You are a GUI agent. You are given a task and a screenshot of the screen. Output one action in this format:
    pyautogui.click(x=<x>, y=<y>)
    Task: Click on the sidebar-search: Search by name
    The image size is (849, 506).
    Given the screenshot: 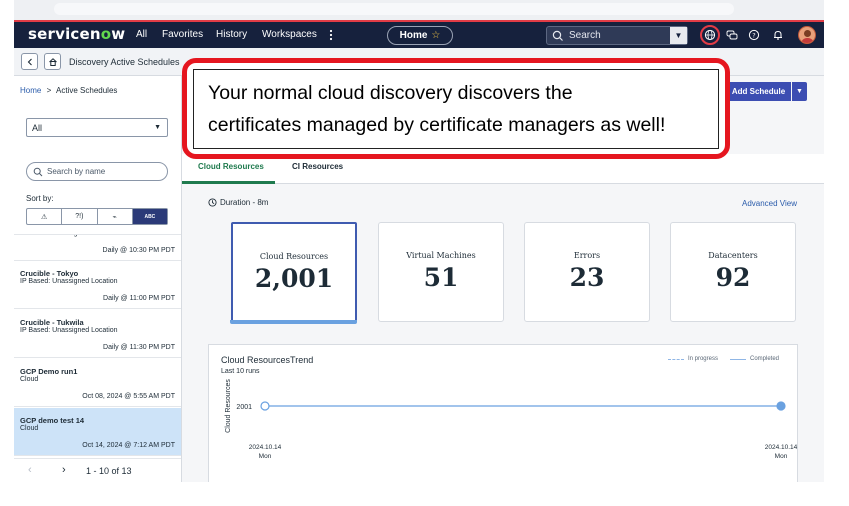 What is the action you would take?
    pyautogui.click(x=97, y=171)
    